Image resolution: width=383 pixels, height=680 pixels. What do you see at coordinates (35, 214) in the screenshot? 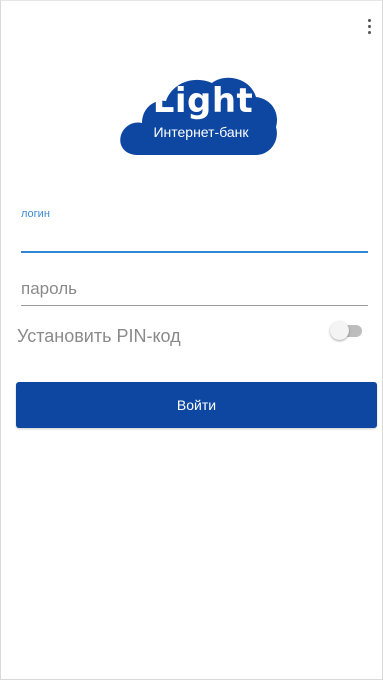
I see `login-field-label: логин` at bounding box center [35, 214].